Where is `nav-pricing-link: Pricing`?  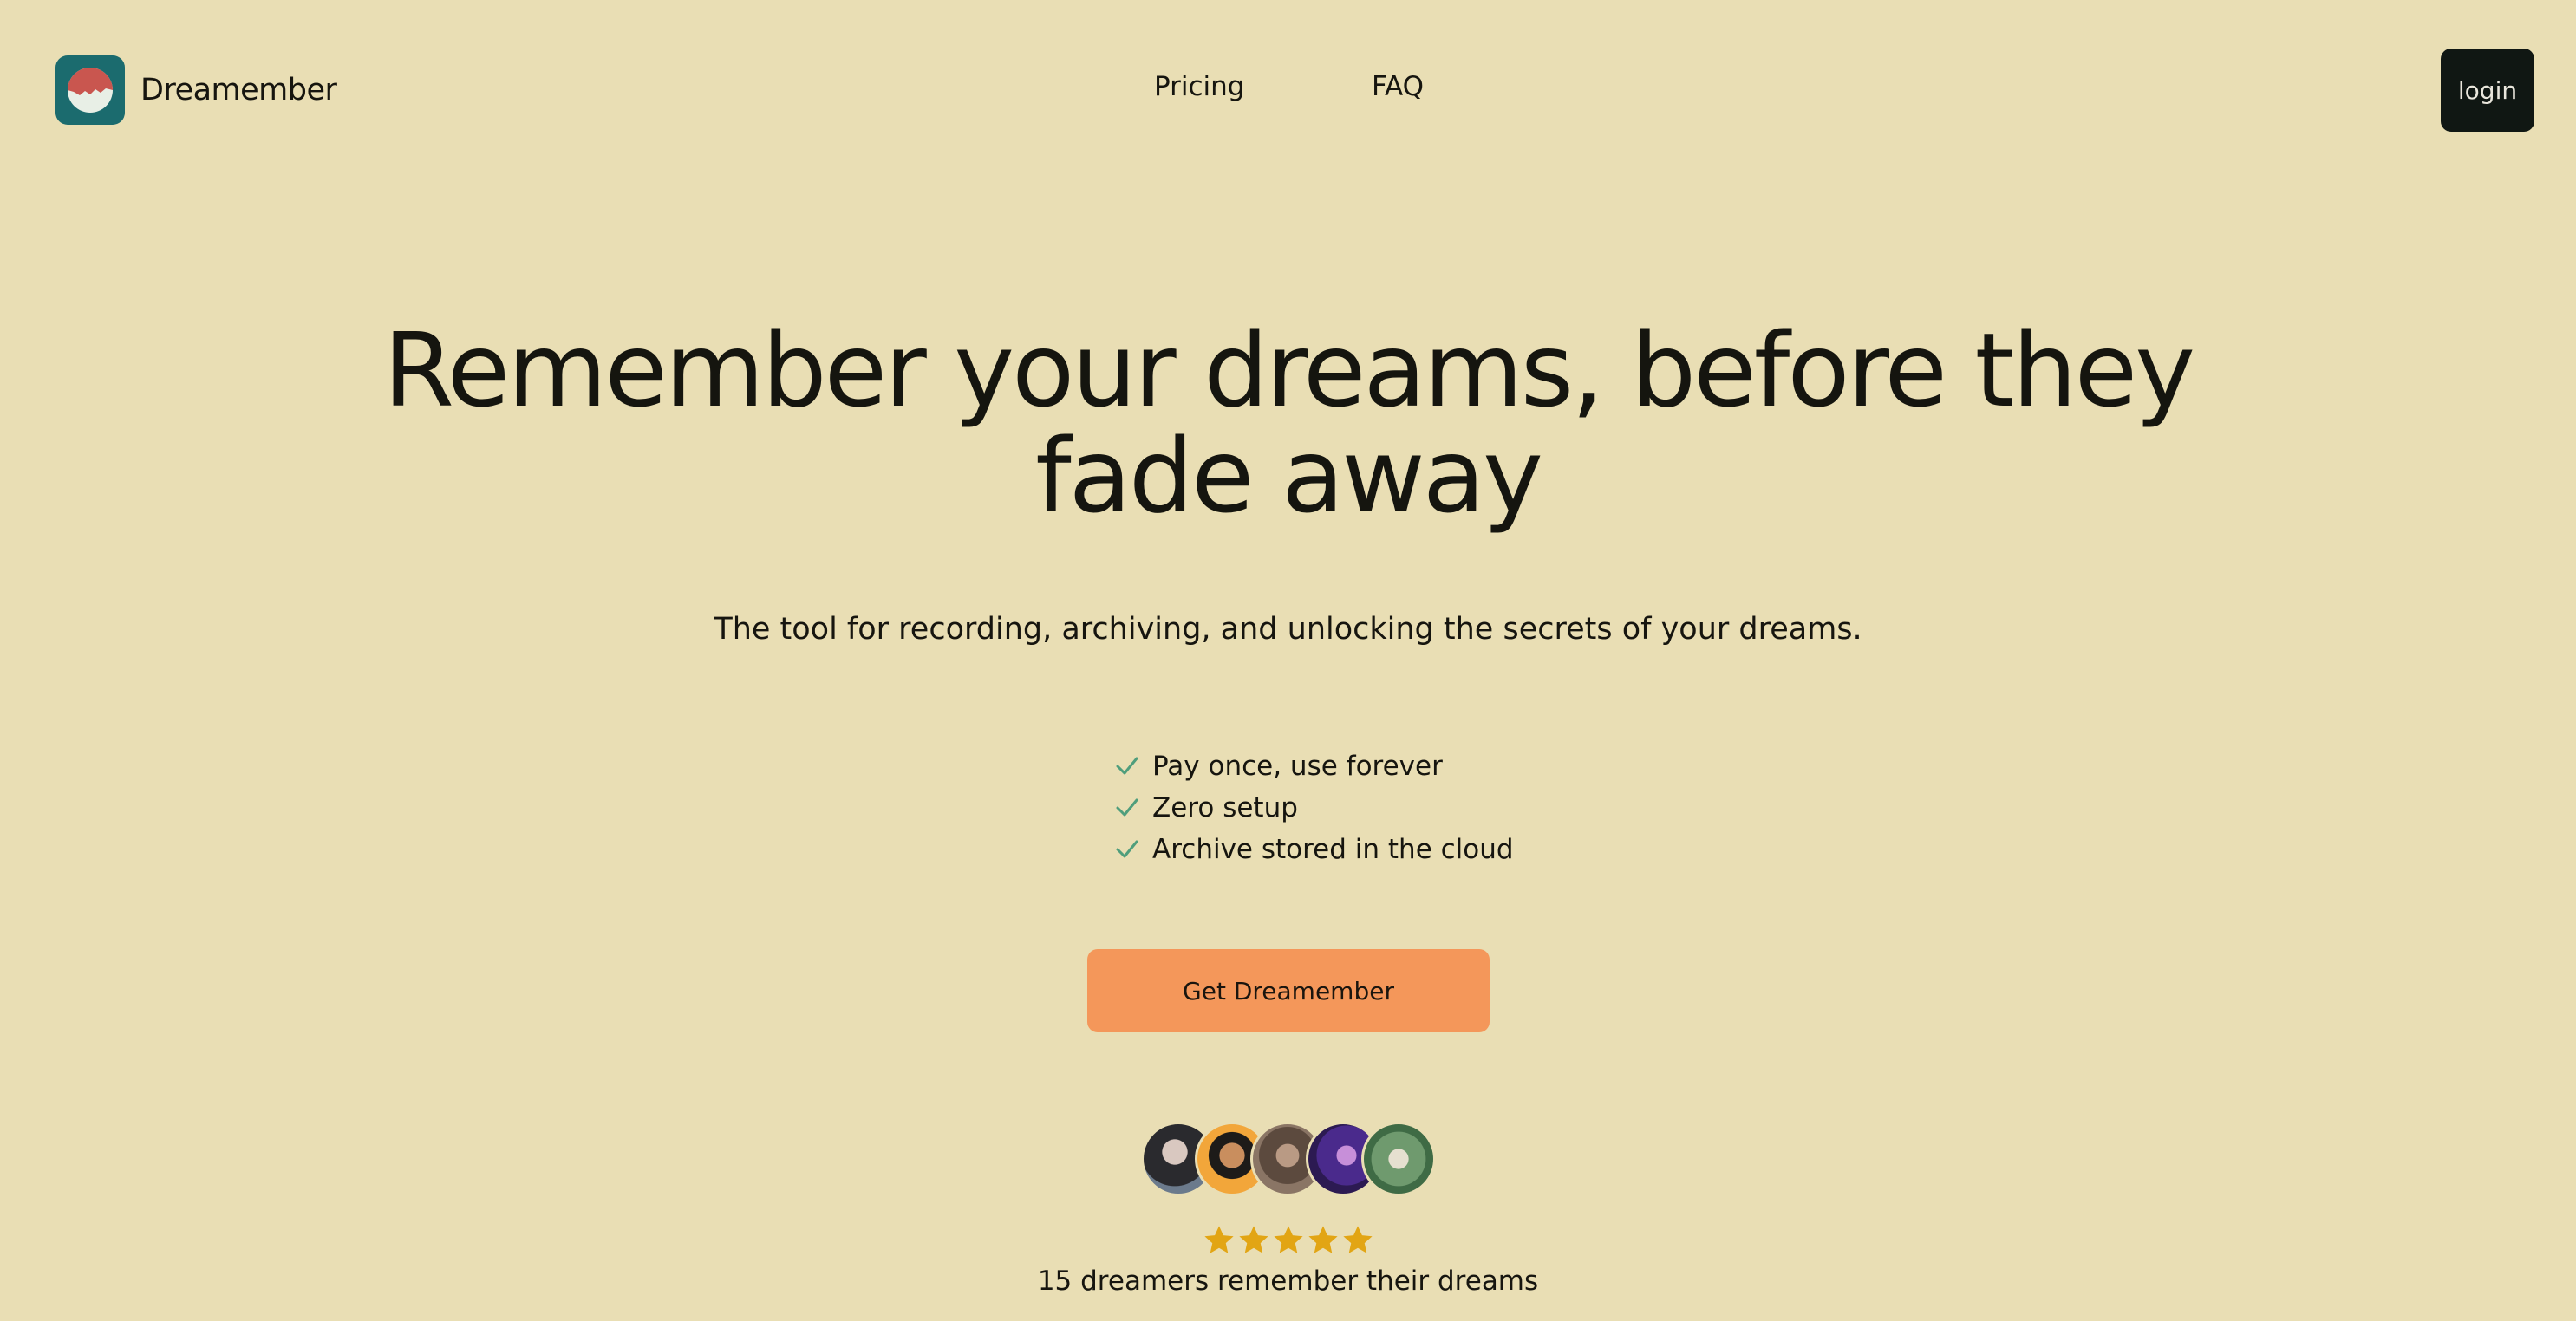 nav-pricing-link: Pricing is located at coordinates (1199, 86).